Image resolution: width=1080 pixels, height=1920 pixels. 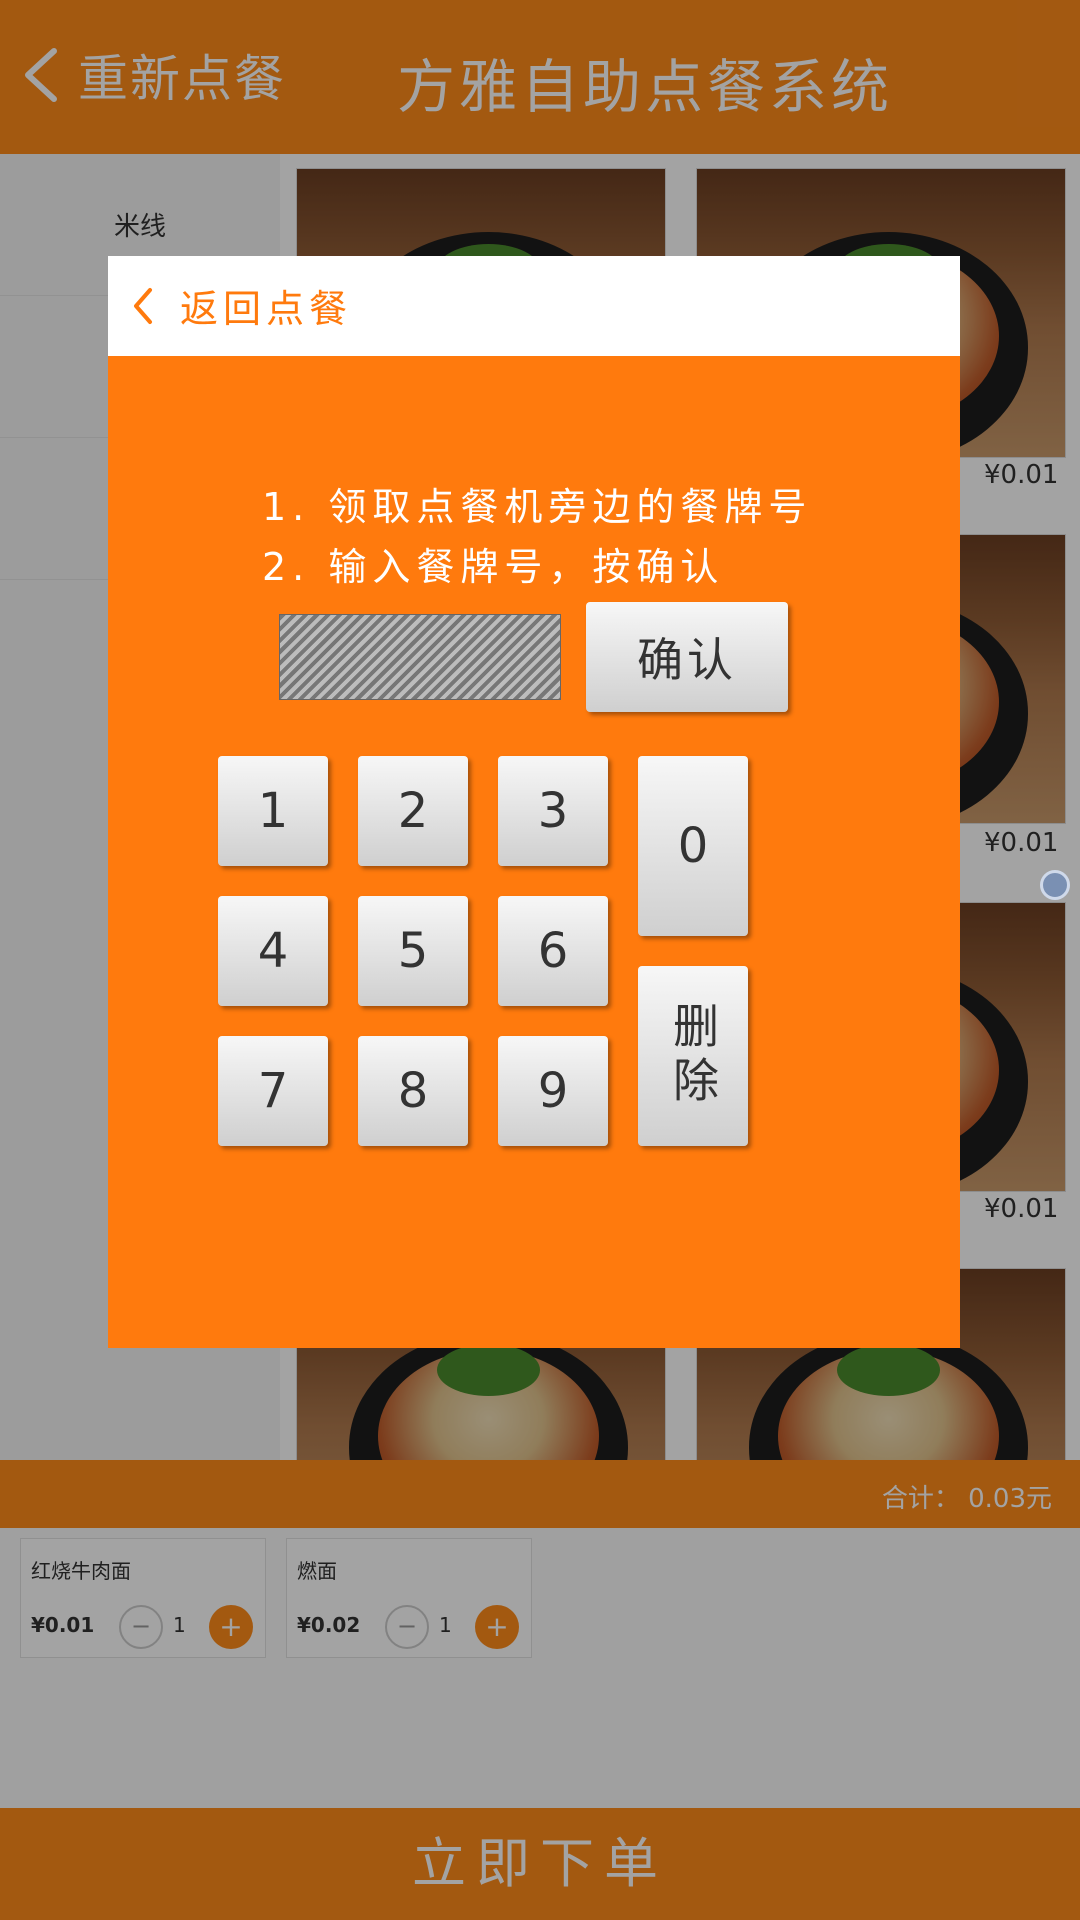 What do you see at coordinates (553, 951) in the screenshot?
I see `key-6: 6` at bounding box center [553, 951].